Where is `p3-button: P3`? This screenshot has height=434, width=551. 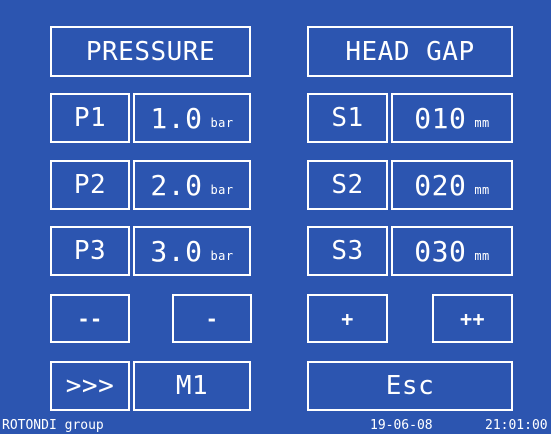 p3-button: P3 is located at coordinates (90, 251).